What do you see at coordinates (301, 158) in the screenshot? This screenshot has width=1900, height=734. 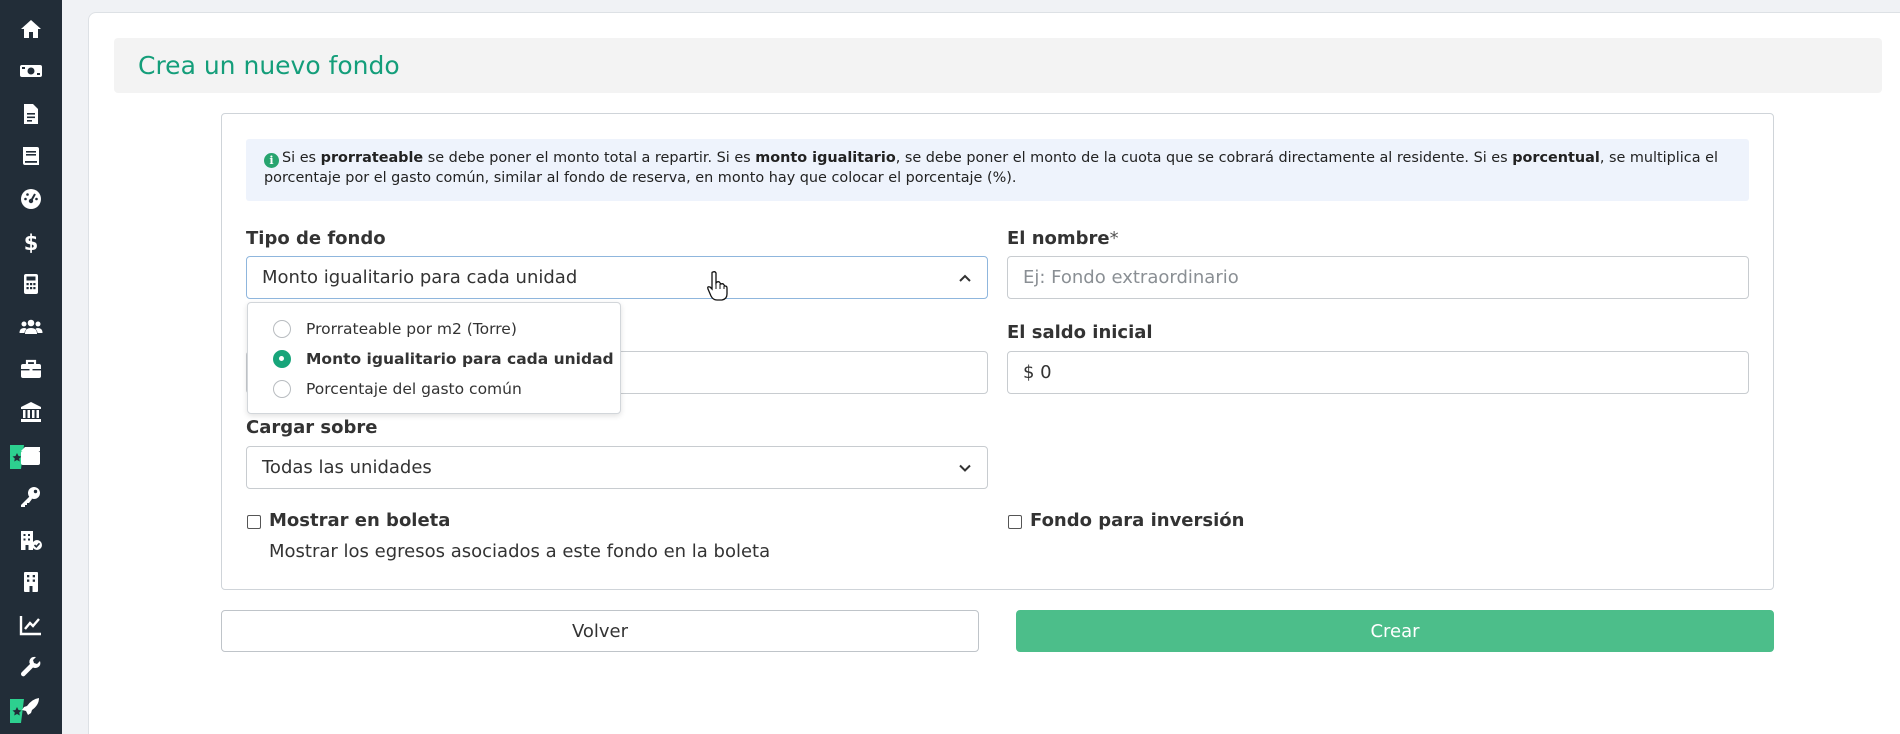 I see `info-text-segment: Si es` at bounding box center [301, 158].